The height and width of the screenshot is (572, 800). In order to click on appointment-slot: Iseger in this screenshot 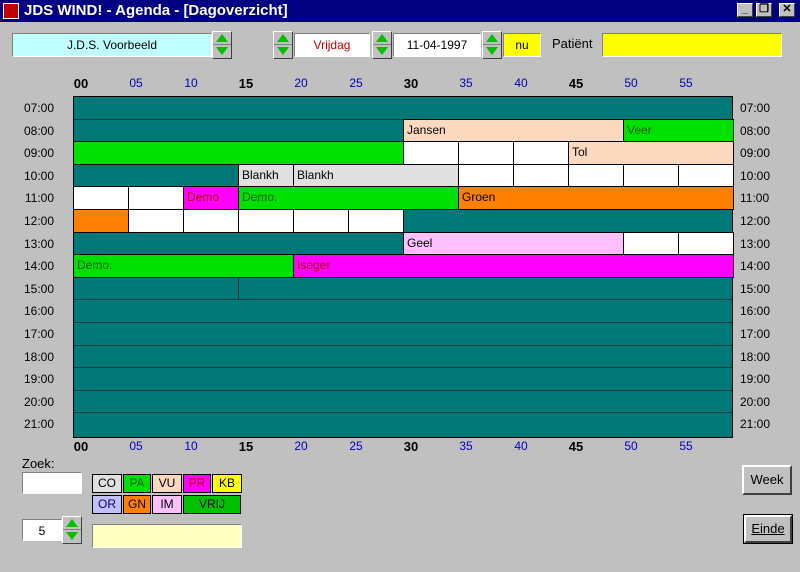, I will do `click(513, 266)`.